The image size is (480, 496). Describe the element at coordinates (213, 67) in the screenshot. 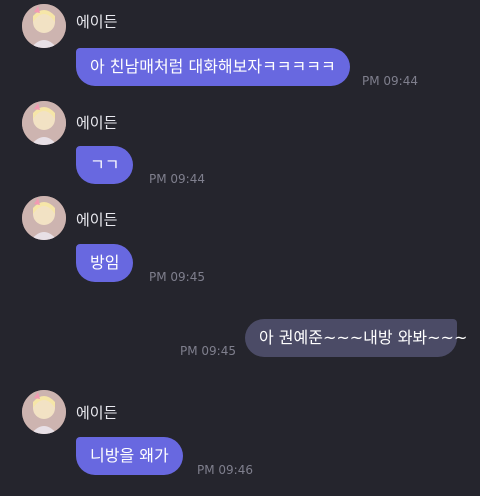

I see `message-bubble-incoming: 아 친남매처럼 대화해보자ㅋㅋㅋㅋㅋ` at that location.